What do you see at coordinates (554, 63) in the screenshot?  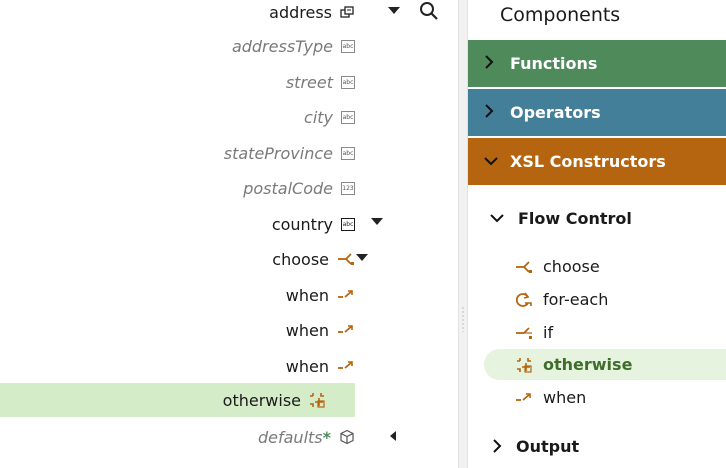 I see `section-label: Functions` at bounding box center [554, 63].